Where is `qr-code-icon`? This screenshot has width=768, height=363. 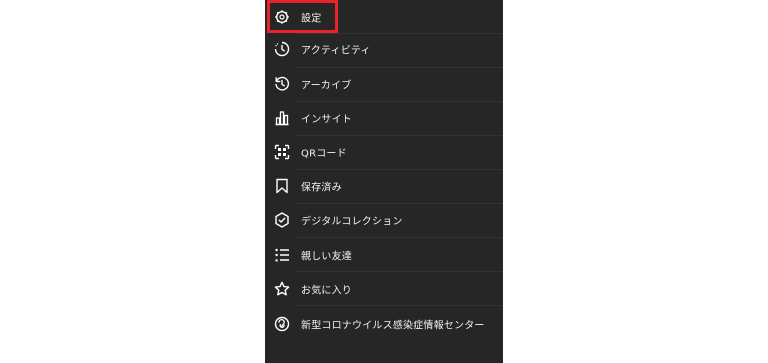 qr-code-icon is located at coordinates (282, 152).